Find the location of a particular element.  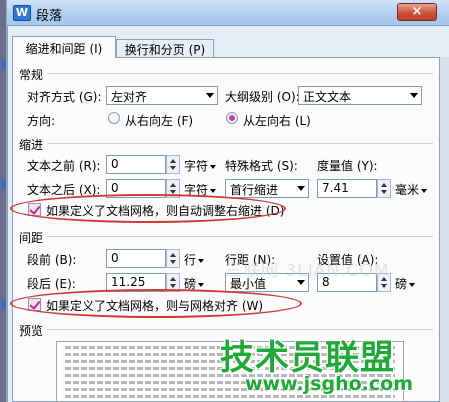

indent-before-label: 文本之前 (R): is located at coordinates (64, 166).